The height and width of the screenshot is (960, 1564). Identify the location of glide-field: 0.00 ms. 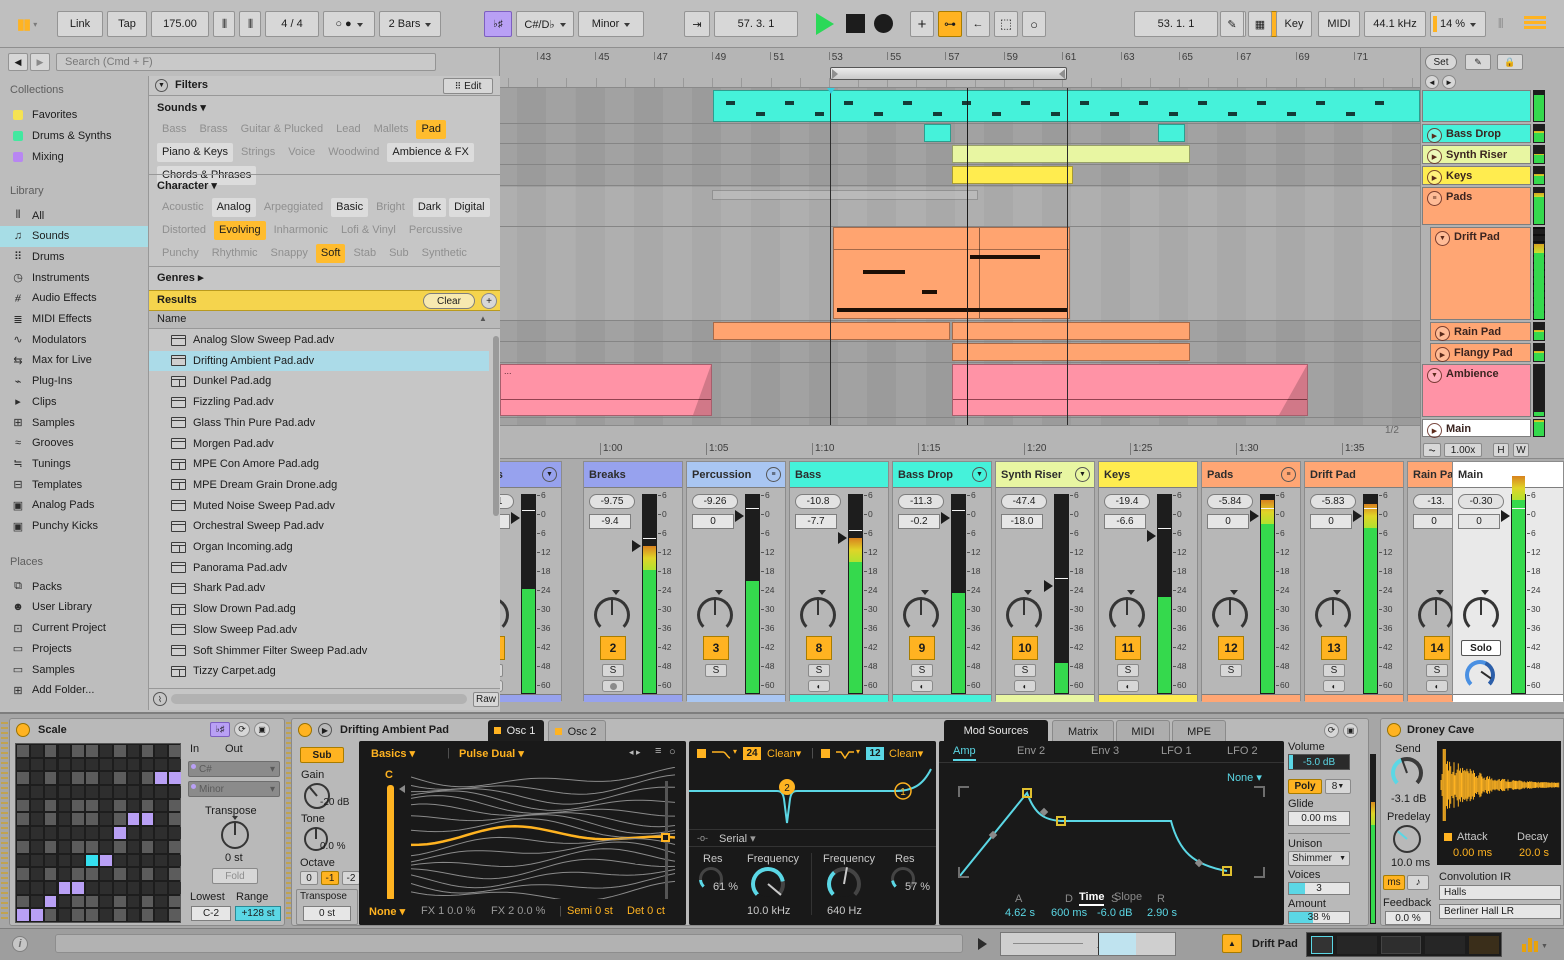
(1319, 818).